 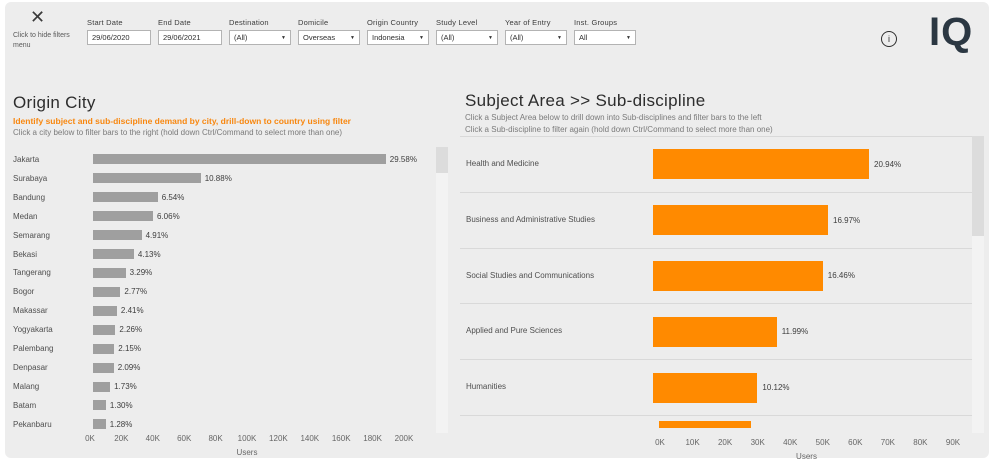 What do you see at coordinates (953, 442) in the screenshot?
I see `axis-tick: 90K` at bounding box center [953, 442].